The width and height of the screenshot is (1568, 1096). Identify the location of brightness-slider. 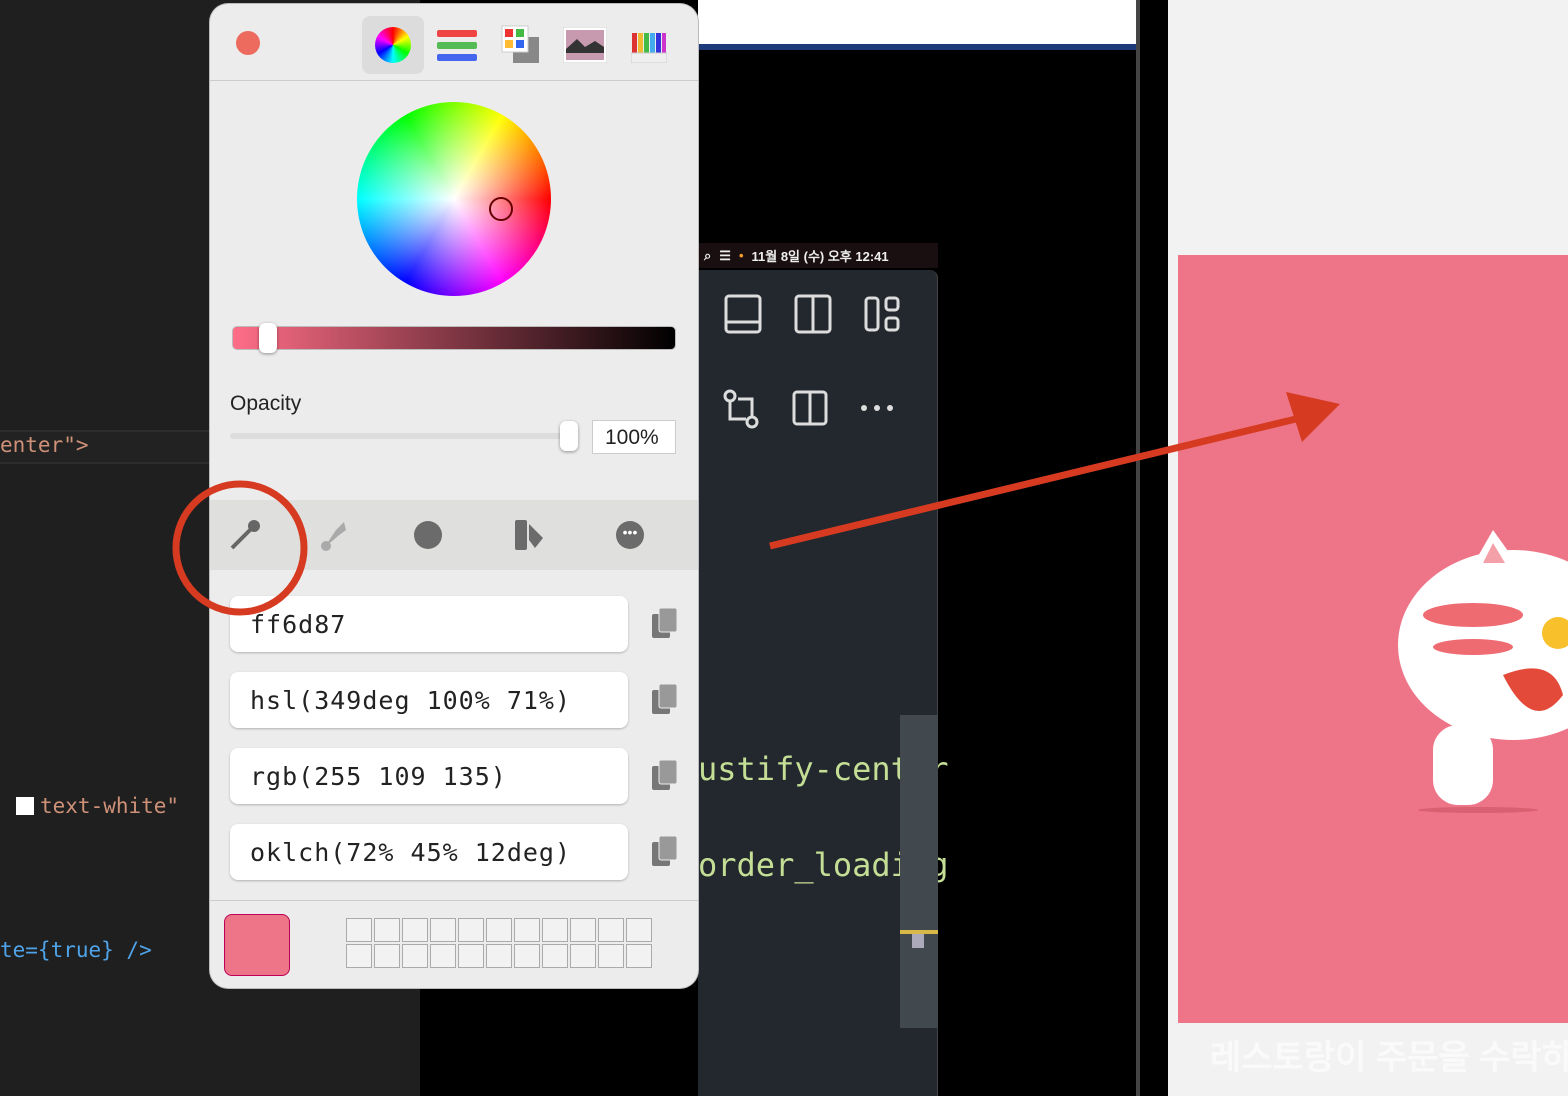
(454, 338).